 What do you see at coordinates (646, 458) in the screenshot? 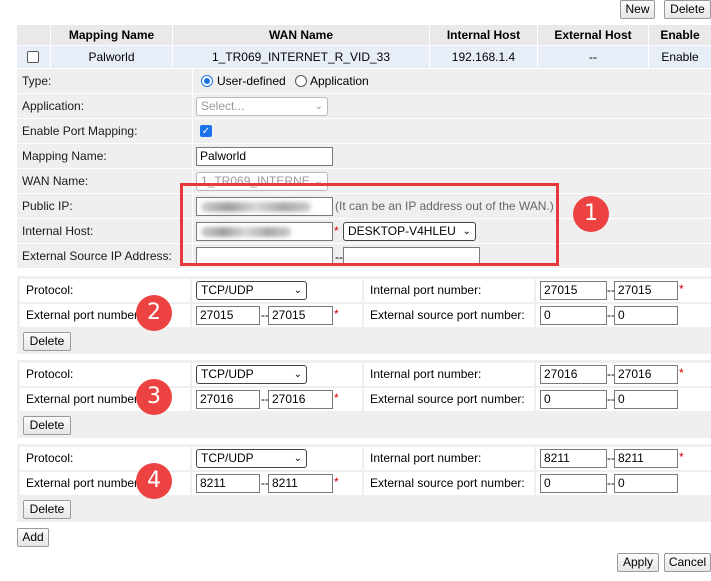
I see `internal-port-to-input: 8211` at bounding box center [646, 458].